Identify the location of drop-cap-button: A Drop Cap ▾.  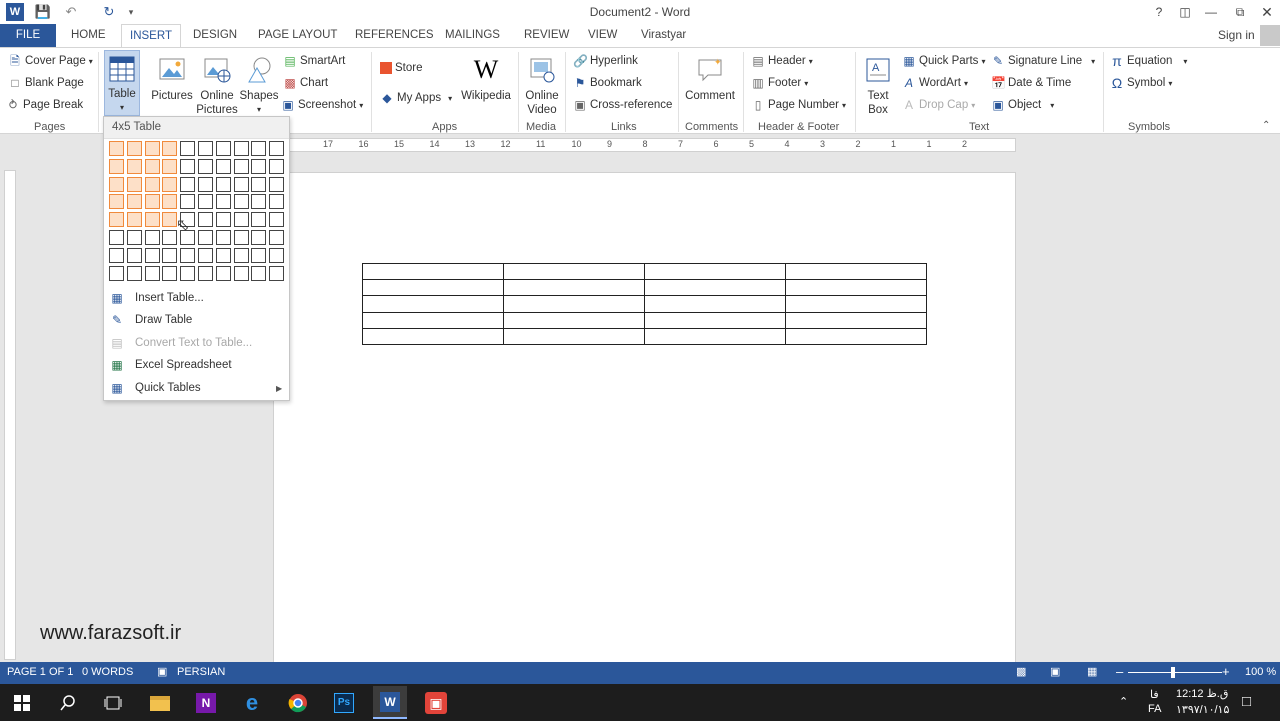
(938, 105).